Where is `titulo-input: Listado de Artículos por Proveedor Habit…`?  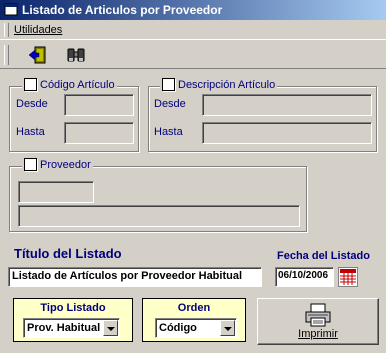 titulo-input: Listado de Artículos por Proveedor Habit… is located at coordinates (135, 277).